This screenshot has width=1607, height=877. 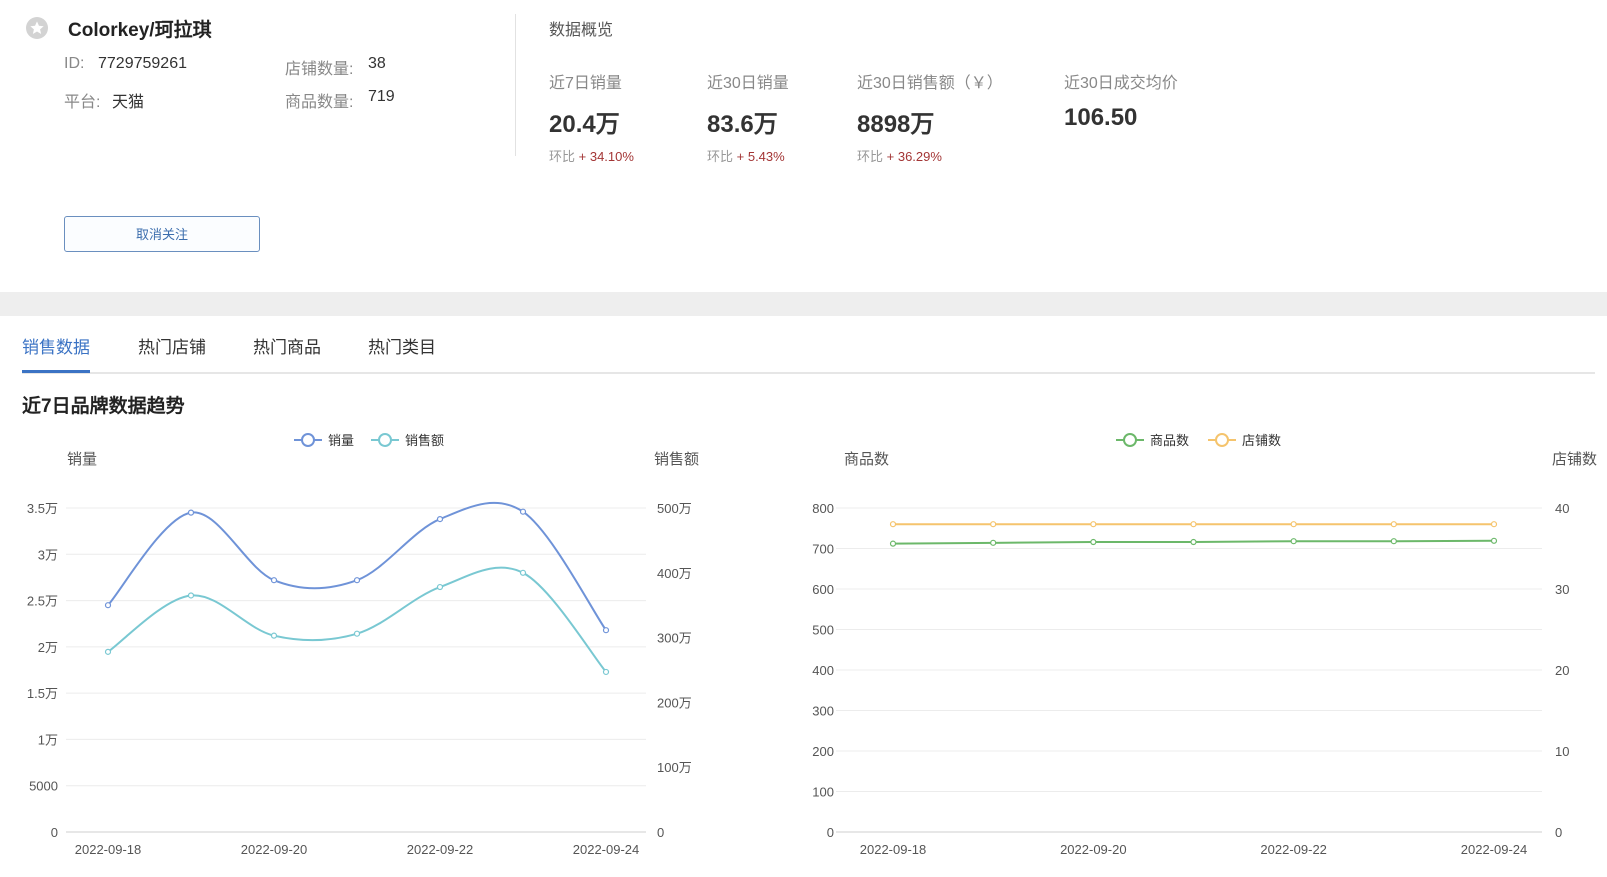 What do you see at coordinates (674, 767) in the screenshot?
I see `y-tick-right: 100万` at bounding box center [674, 767].